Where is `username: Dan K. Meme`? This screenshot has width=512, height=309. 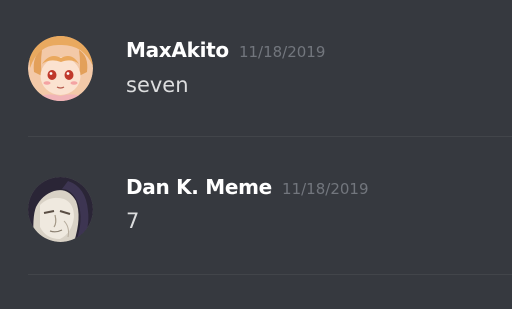 username: Dan K. Meme is located at coordinates (199, 187).